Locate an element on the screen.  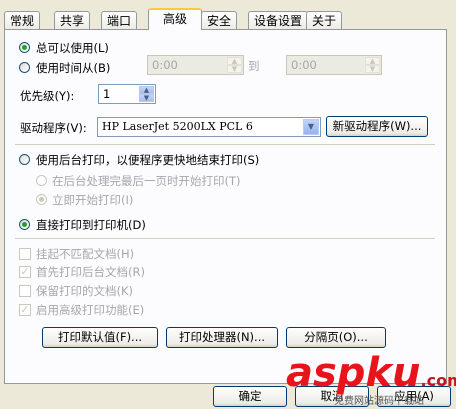
available-from-radio is located at coordinates (24, 67).